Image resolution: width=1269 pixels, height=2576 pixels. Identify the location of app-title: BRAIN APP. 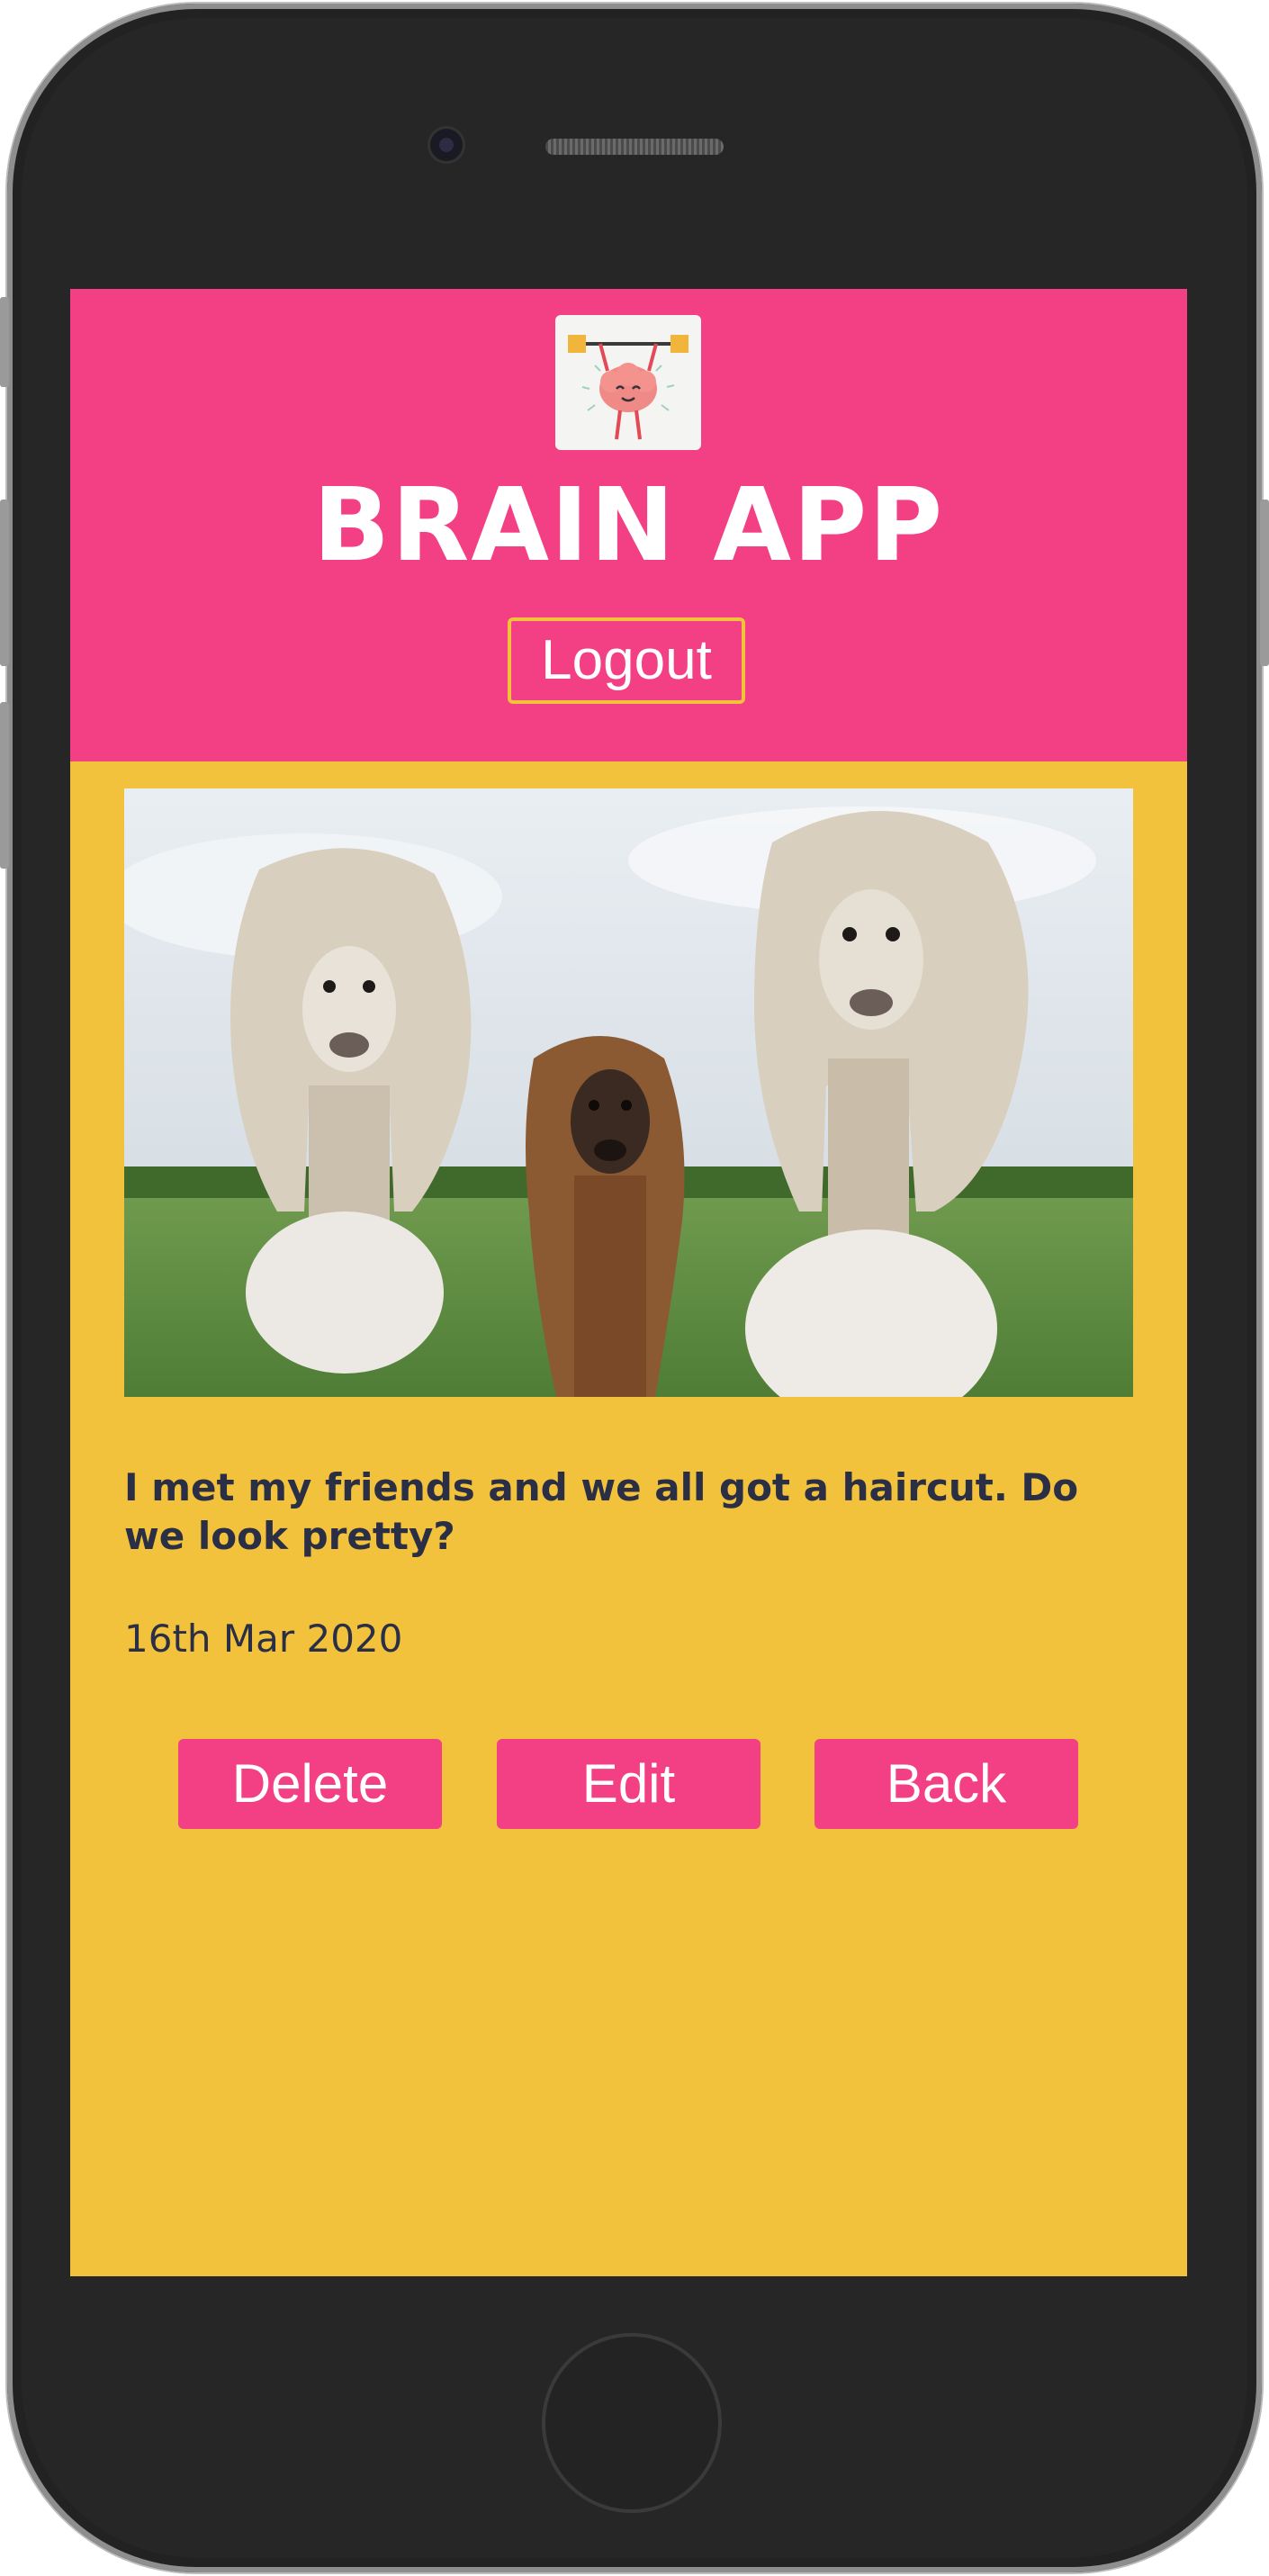
(628, 525).